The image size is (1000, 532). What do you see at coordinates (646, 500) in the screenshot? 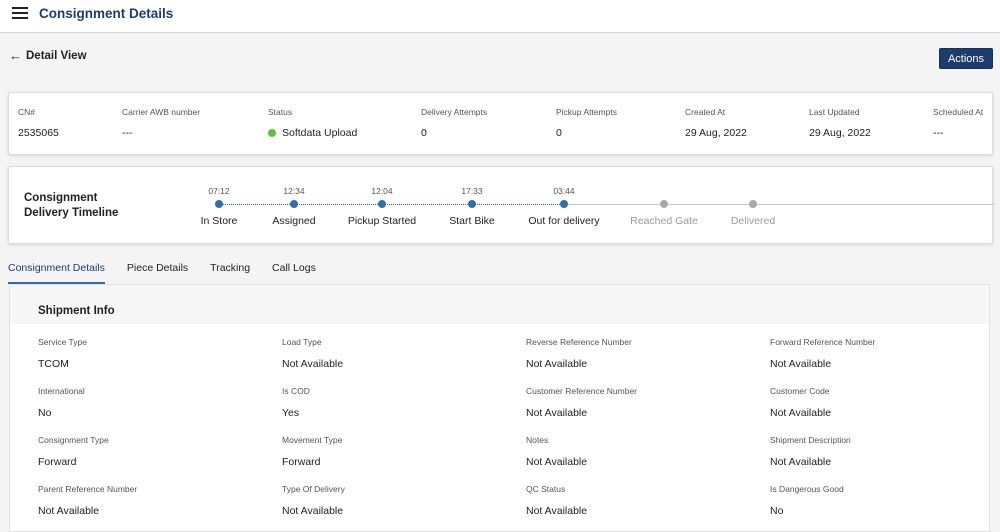
I see `field-qc-status: QC Status Not Available` at bounding box center [646, 500].